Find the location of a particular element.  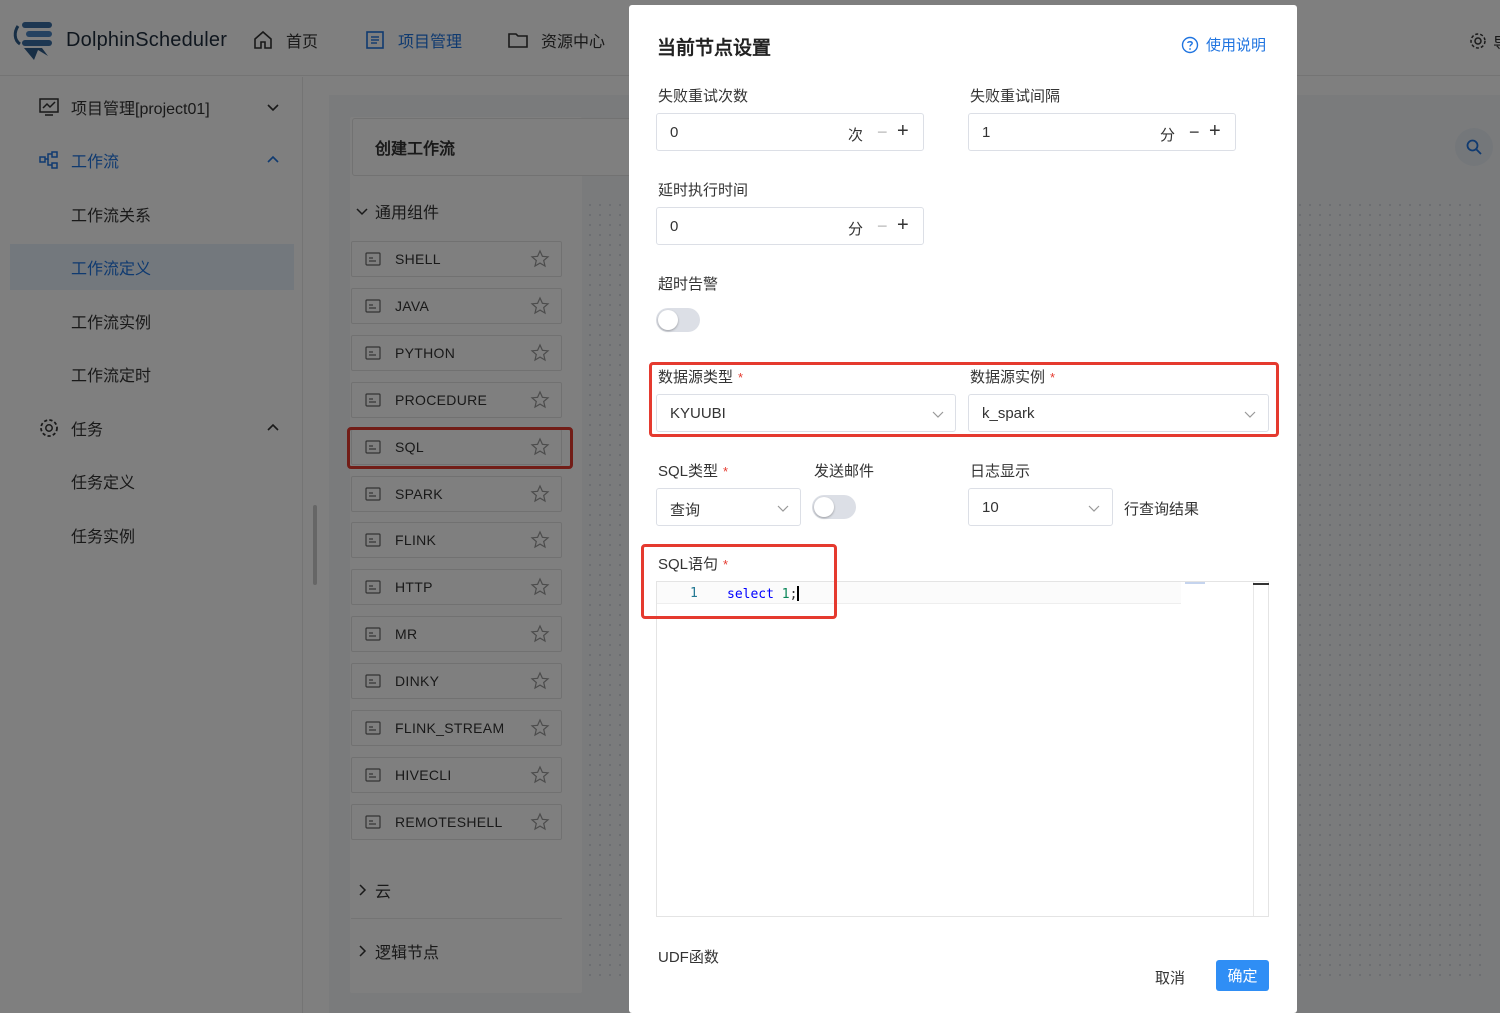

timeout-alarm-switch is located at coordinates (678, 320).